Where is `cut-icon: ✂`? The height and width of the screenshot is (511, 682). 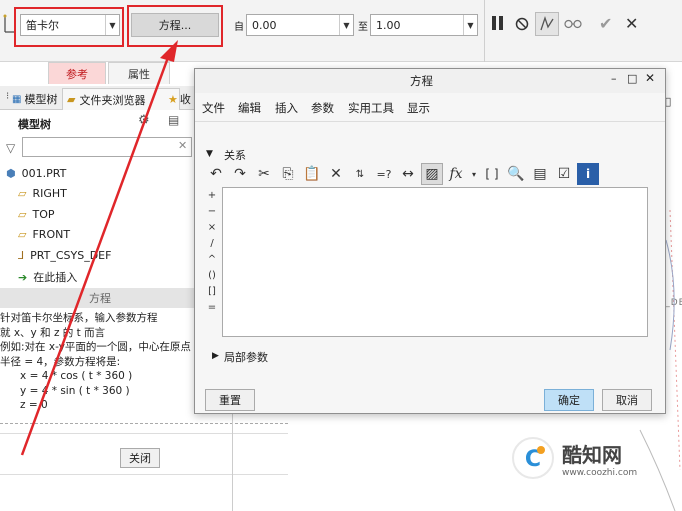
cut-icon: ✂ is located at coordinates (264, 174).